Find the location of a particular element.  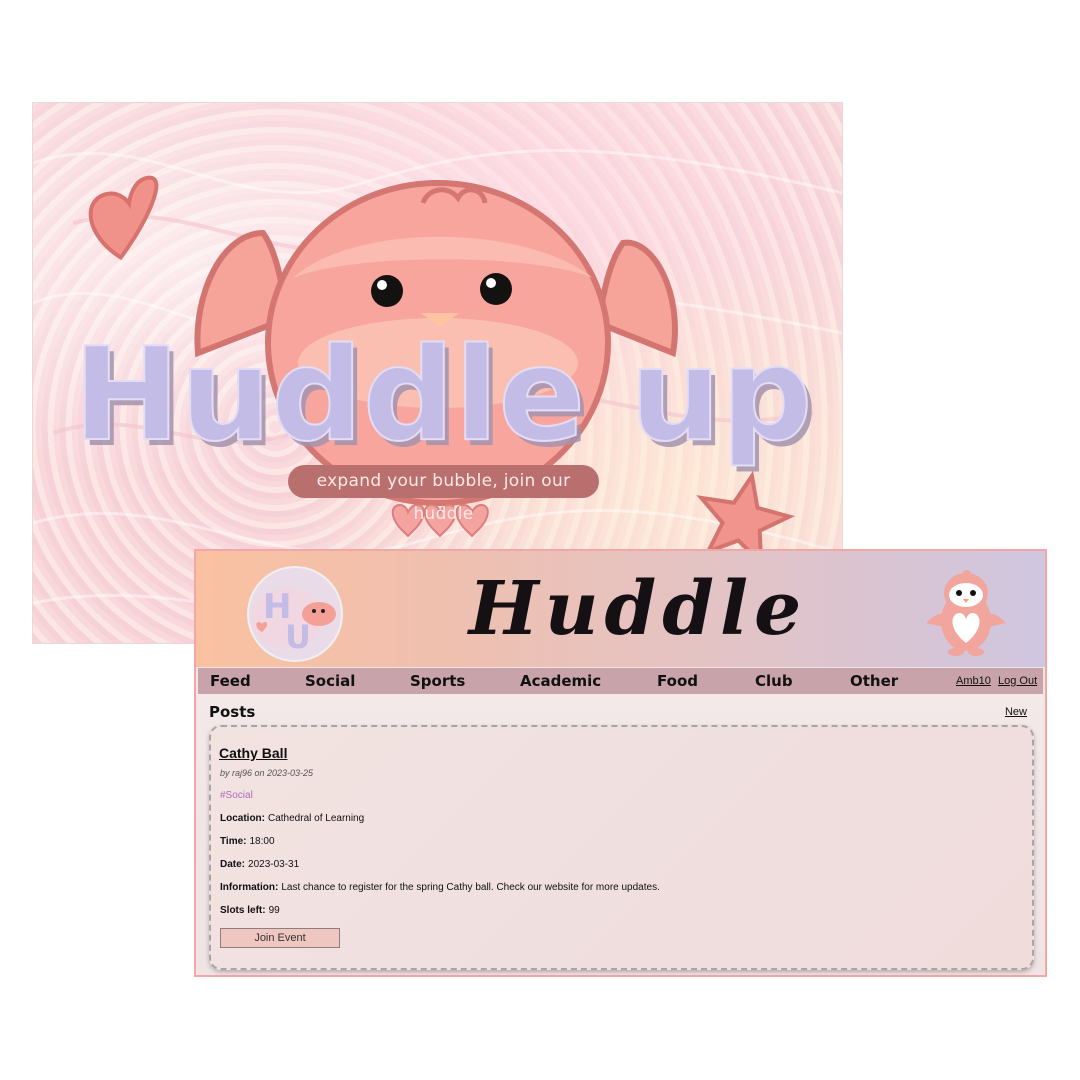

post-time: Time: 18:00 is located at coordinates (247, 841).